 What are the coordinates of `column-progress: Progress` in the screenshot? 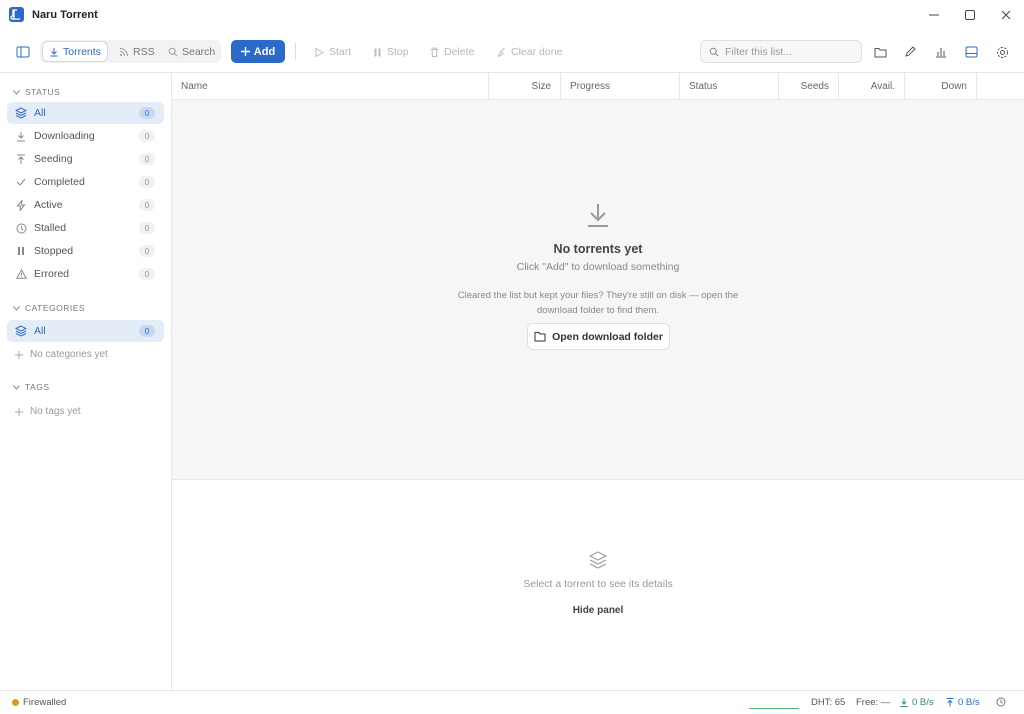 It's located at (620, 86).